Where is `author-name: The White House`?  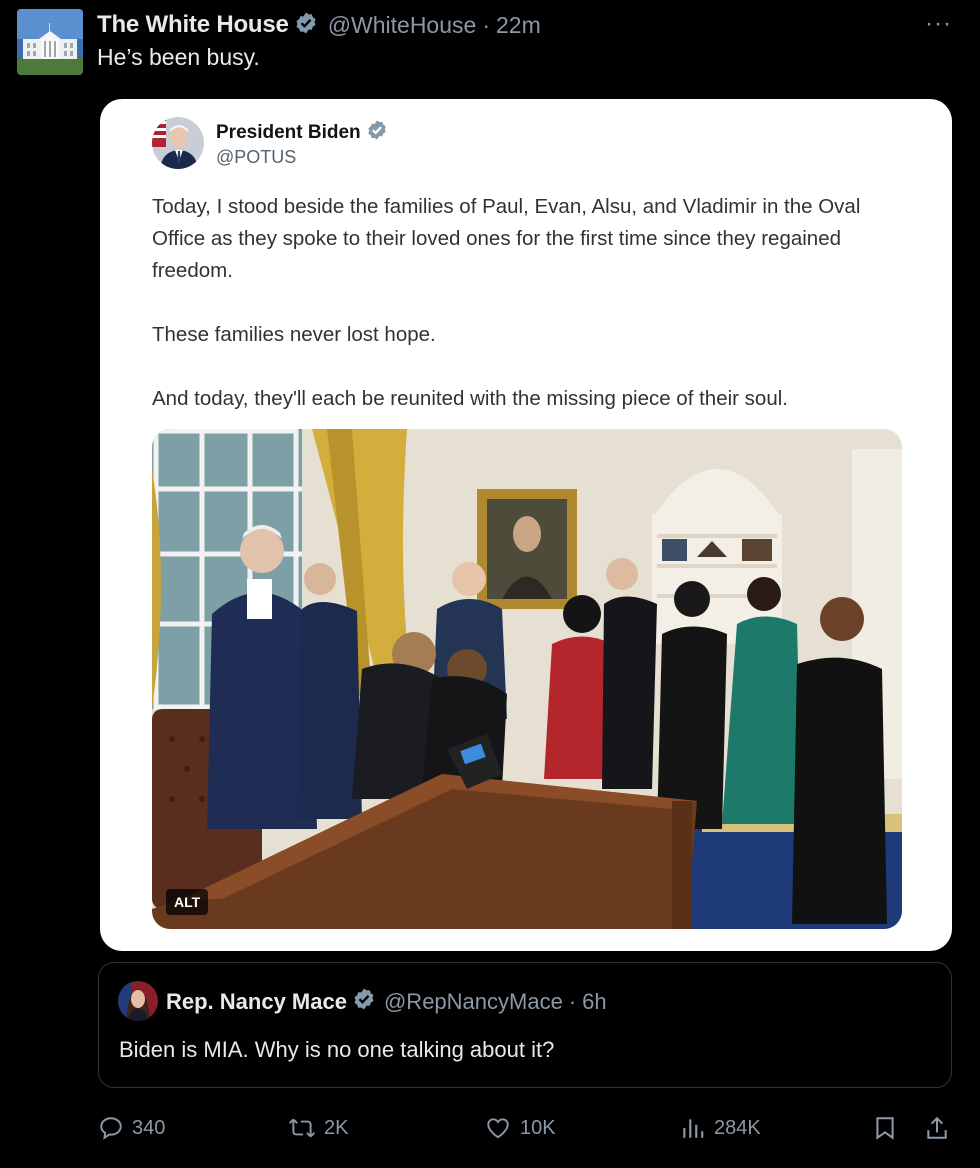
author-name: The White House is located at coordinates (193, 25).